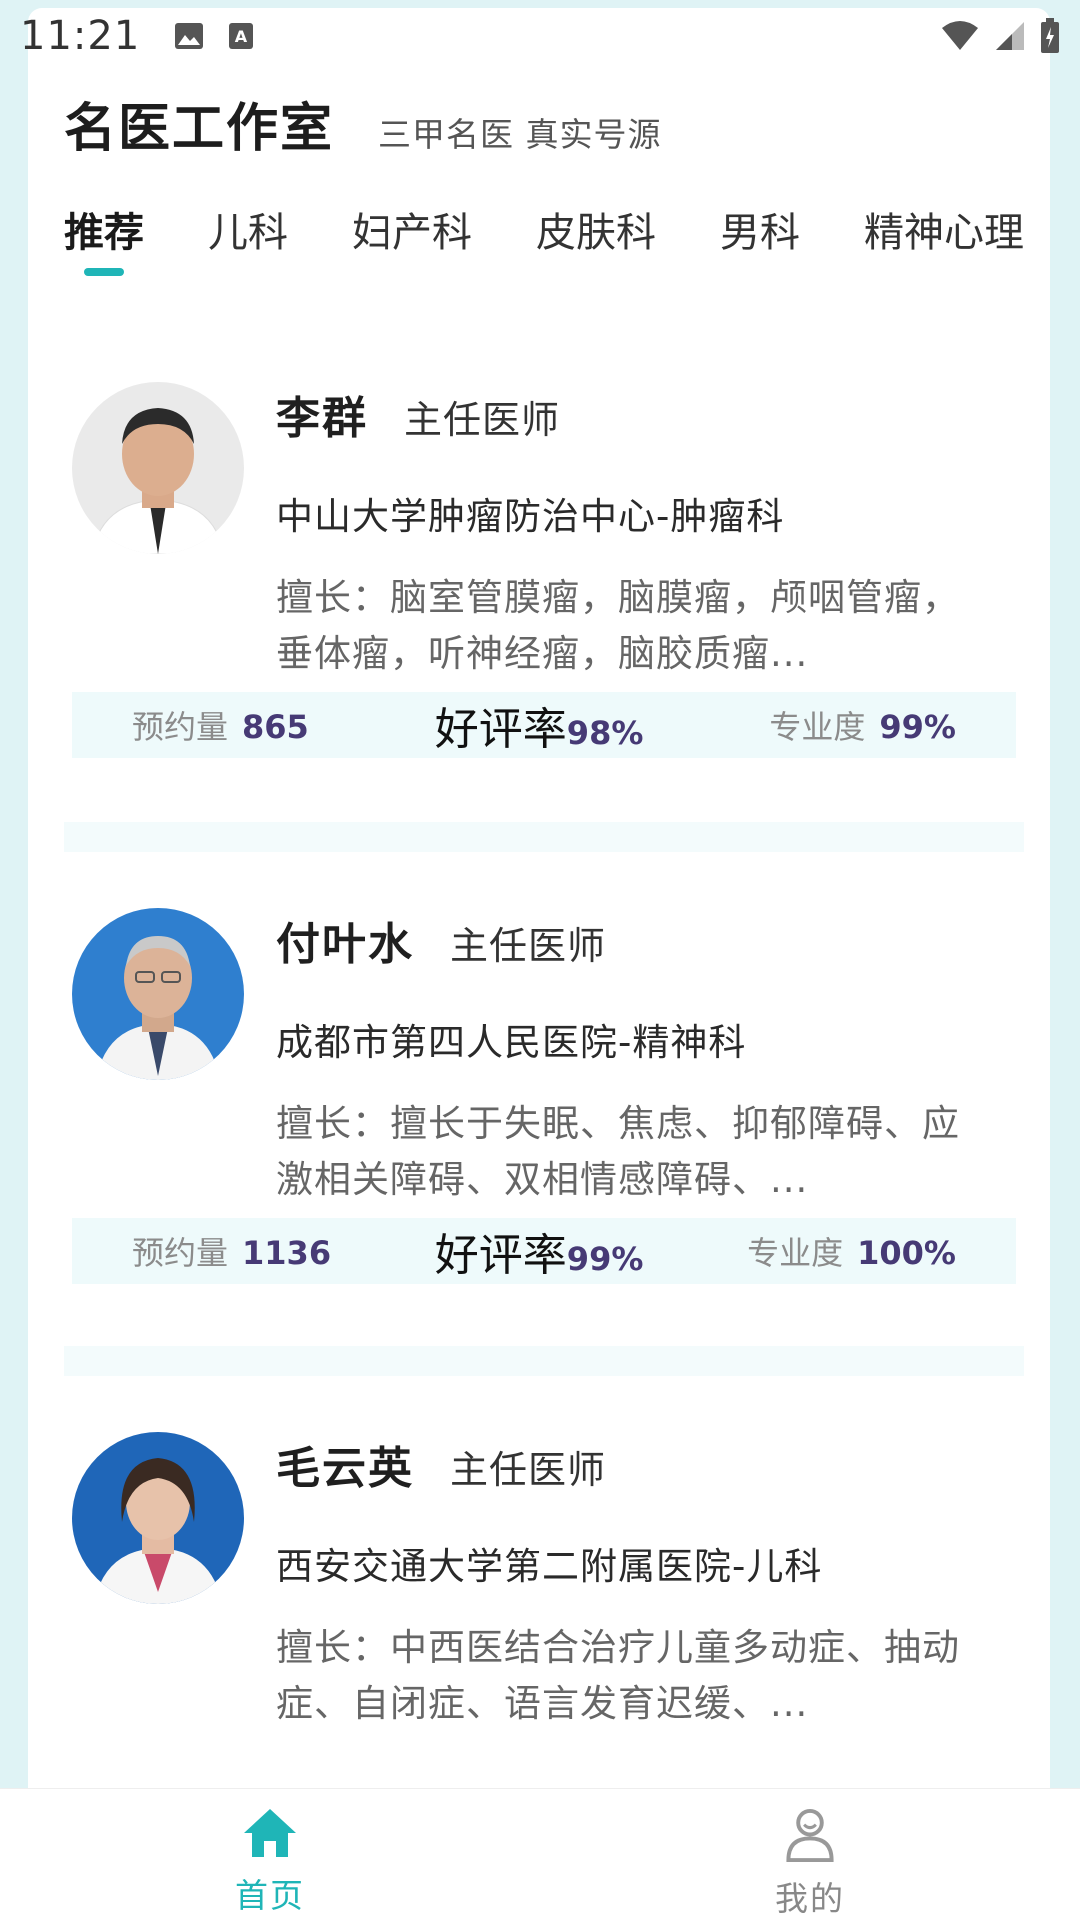  I want to click on stat-rating: 好评率 99%, so click(539, 1251).